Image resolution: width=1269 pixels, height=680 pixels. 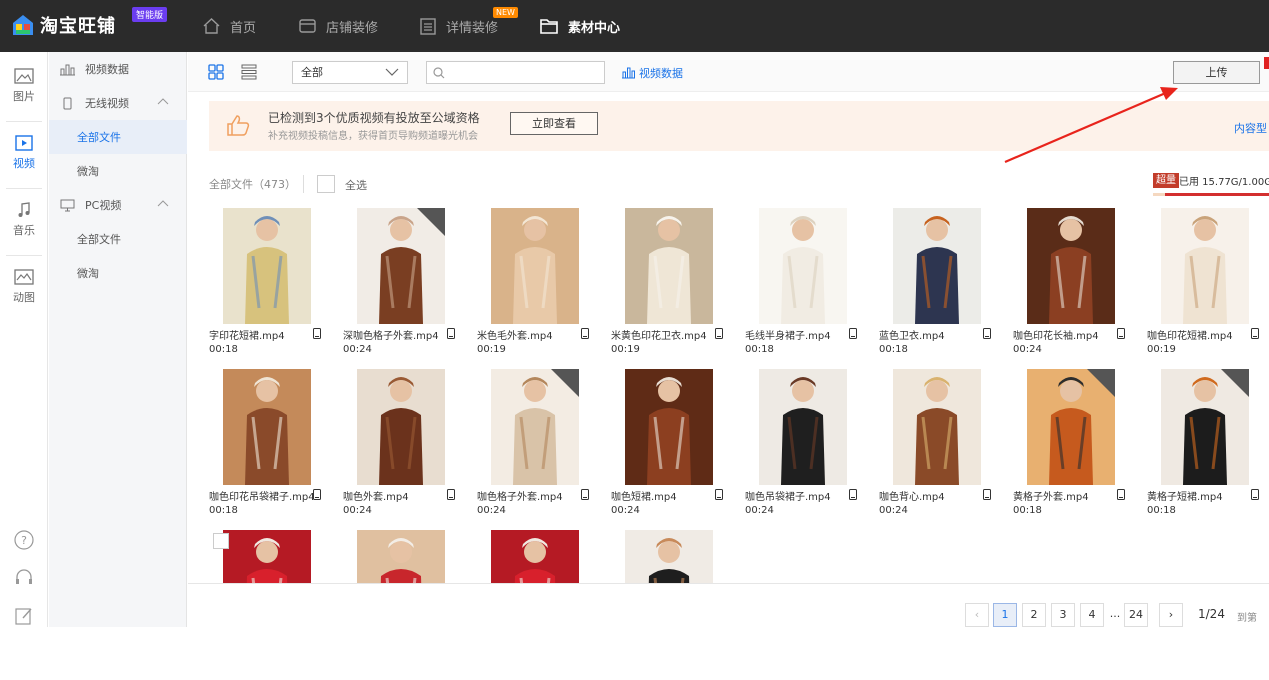 I want to click on select-all-checkbox, so click(x=326, y=184).